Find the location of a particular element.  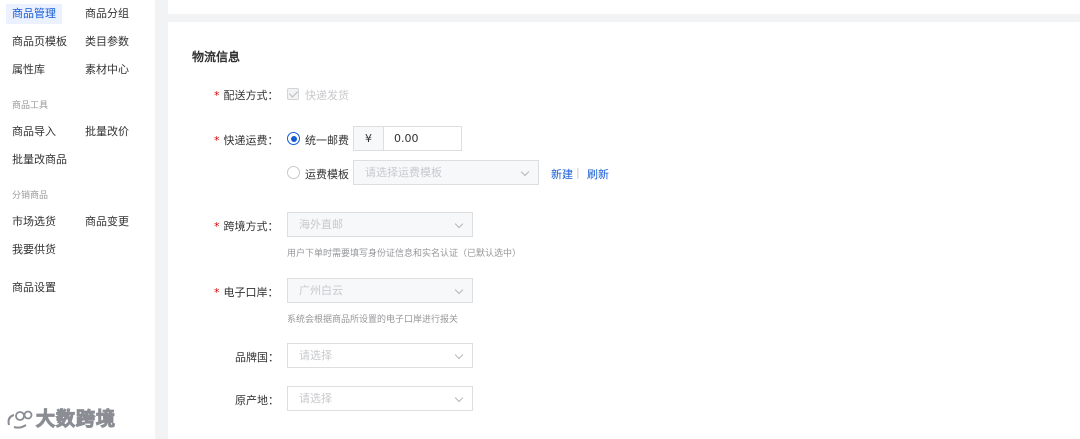

sidebar-item-media-center: 素材中心 is located at coordinates (107, 70).